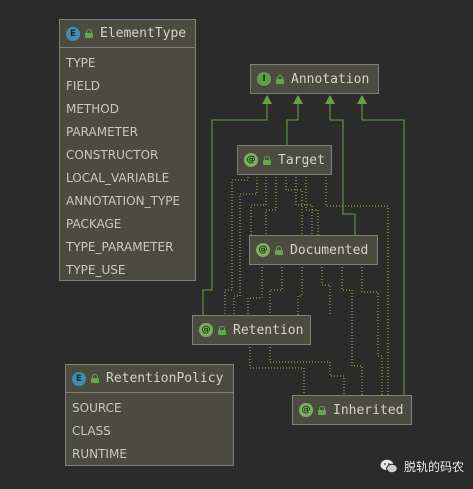 This screenshot has width=473, height=489. I want to click on enum-constant: ANNOTATION_TYPE, so click(123, 201).